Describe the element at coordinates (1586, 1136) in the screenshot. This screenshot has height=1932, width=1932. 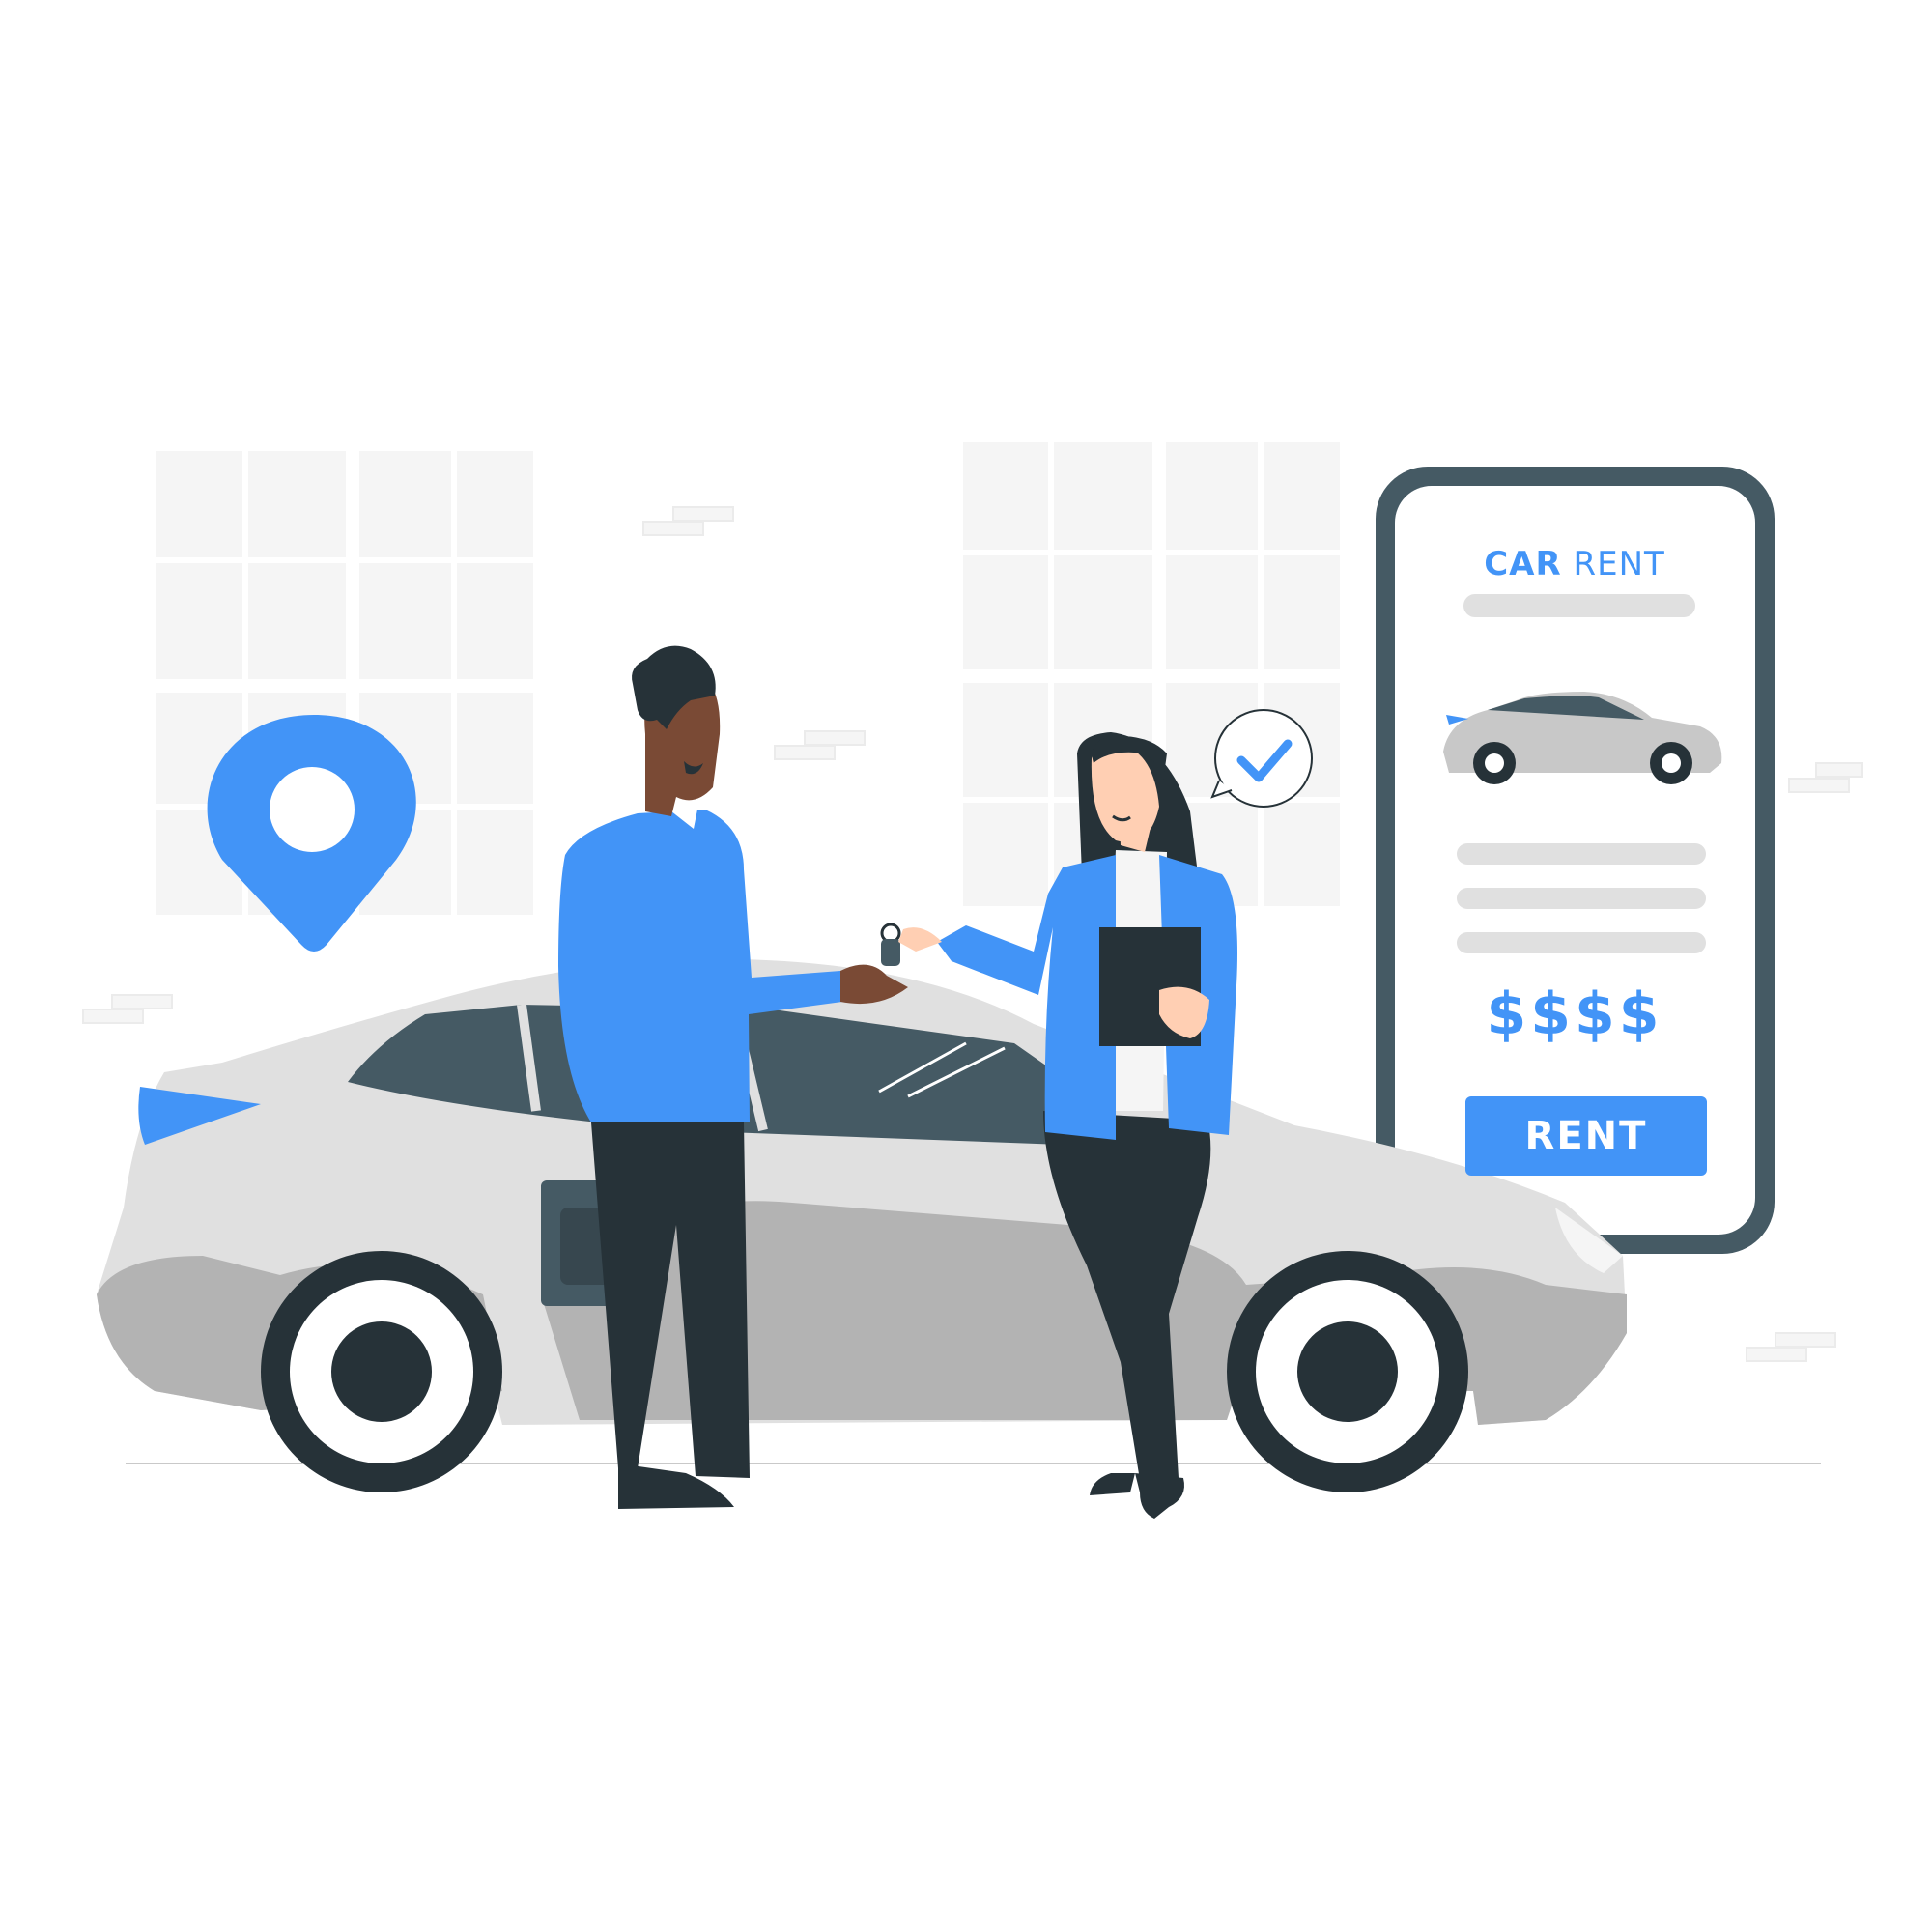
I see `rent-button: RENT` at that location.